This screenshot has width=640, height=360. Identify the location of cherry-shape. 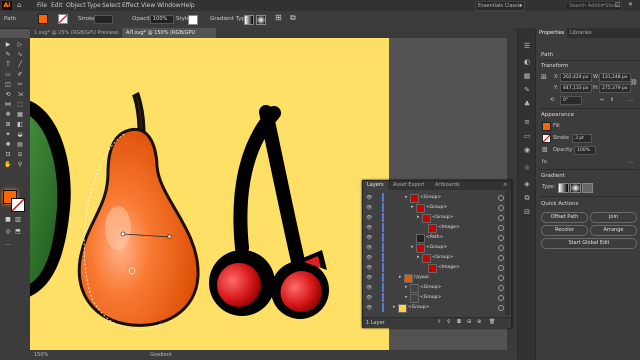
(269, 212).